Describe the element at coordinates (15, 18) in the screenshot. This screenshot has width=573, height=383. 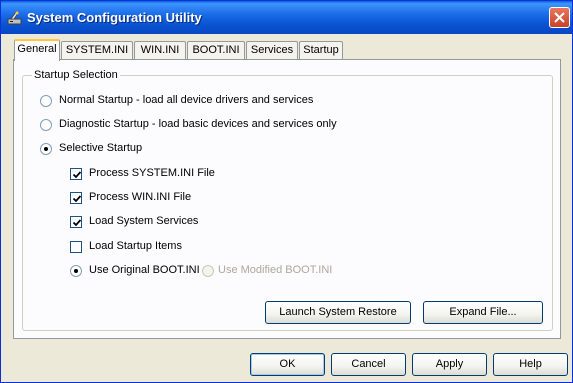
I see `system-config-icon` at that location.